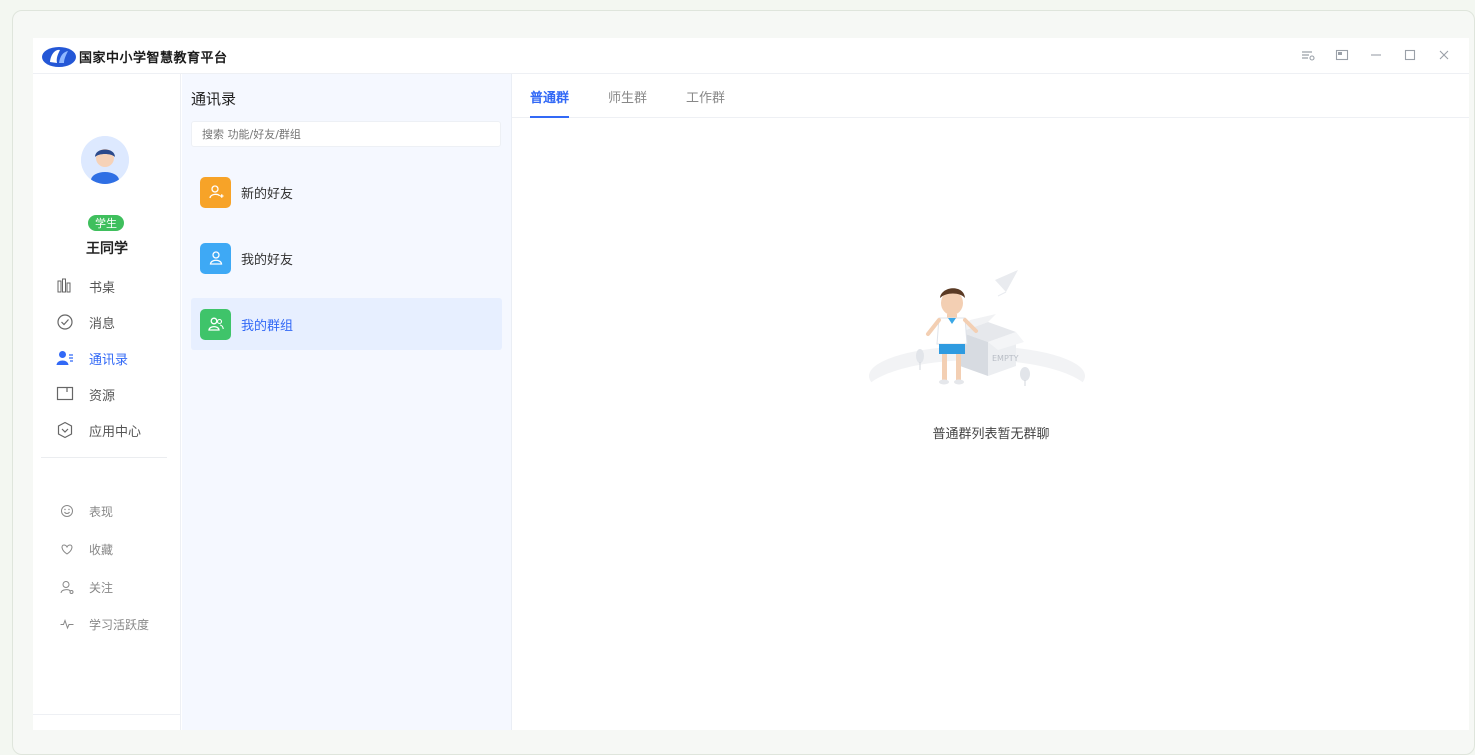  What do you see at coordinates (627, 102) in the screenshot?
I see `tab-teacher-student-groups: 师生群` at bounding box center [627, 102].